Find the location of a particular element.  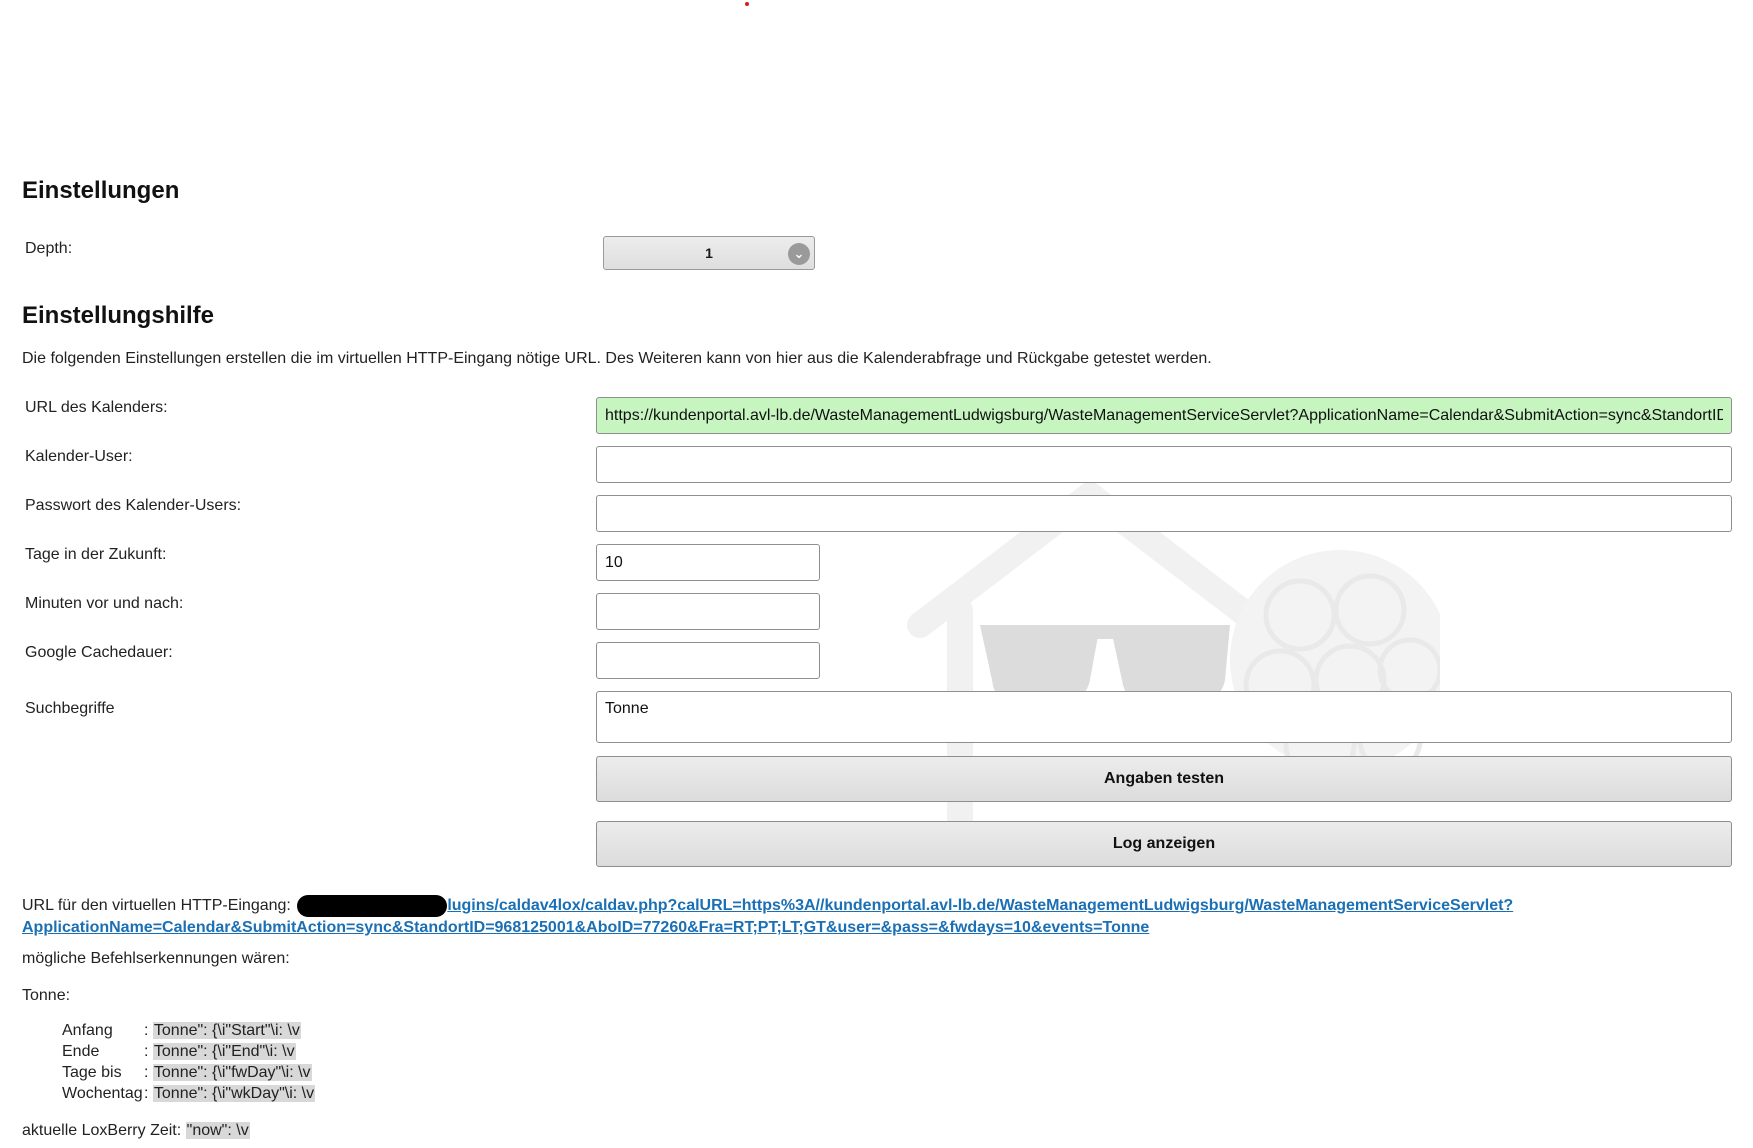

minutes-label: Minuten vor und nach: is located at coordinates (104, 603).